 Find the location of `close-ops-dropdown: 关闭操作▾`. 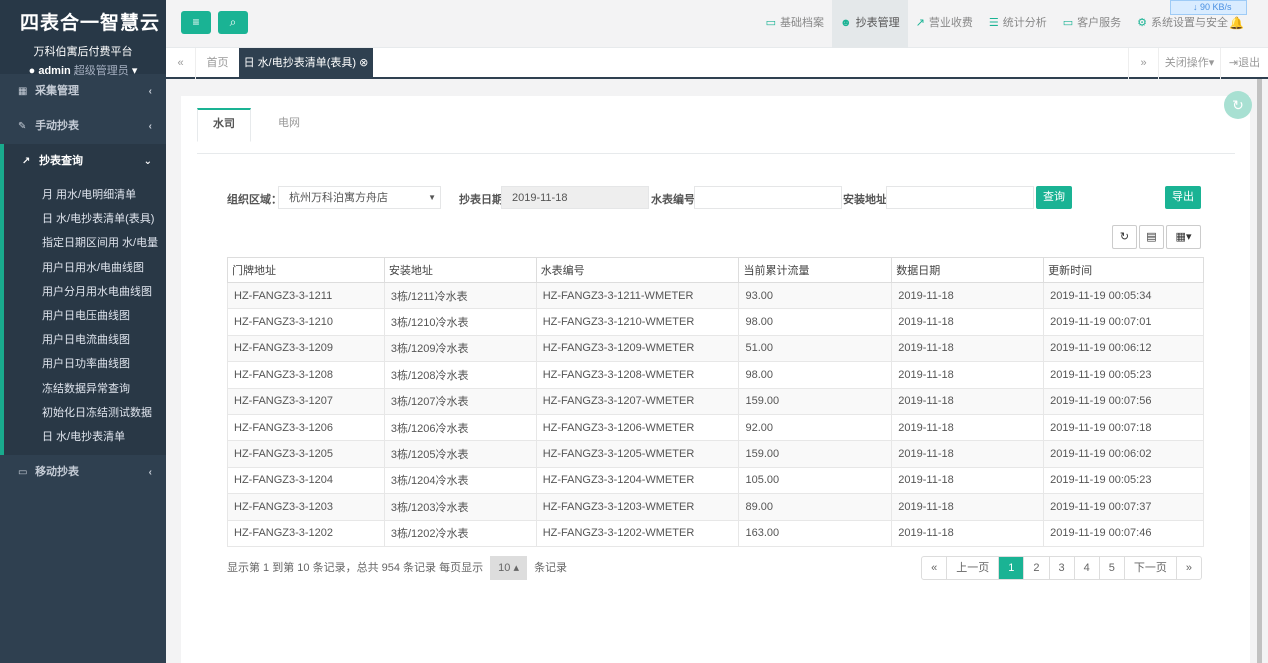

close-ops-dropdown: 关闭操作▾ is located at coordinates (1189, 63).